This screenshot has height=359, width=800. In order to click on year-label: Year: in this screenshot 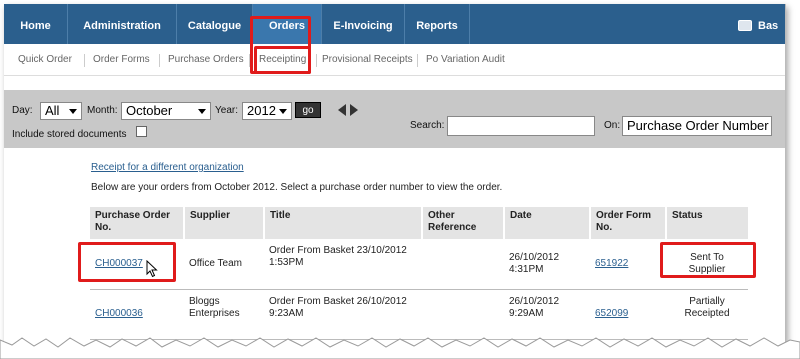, I will do `click(226, 110)`.